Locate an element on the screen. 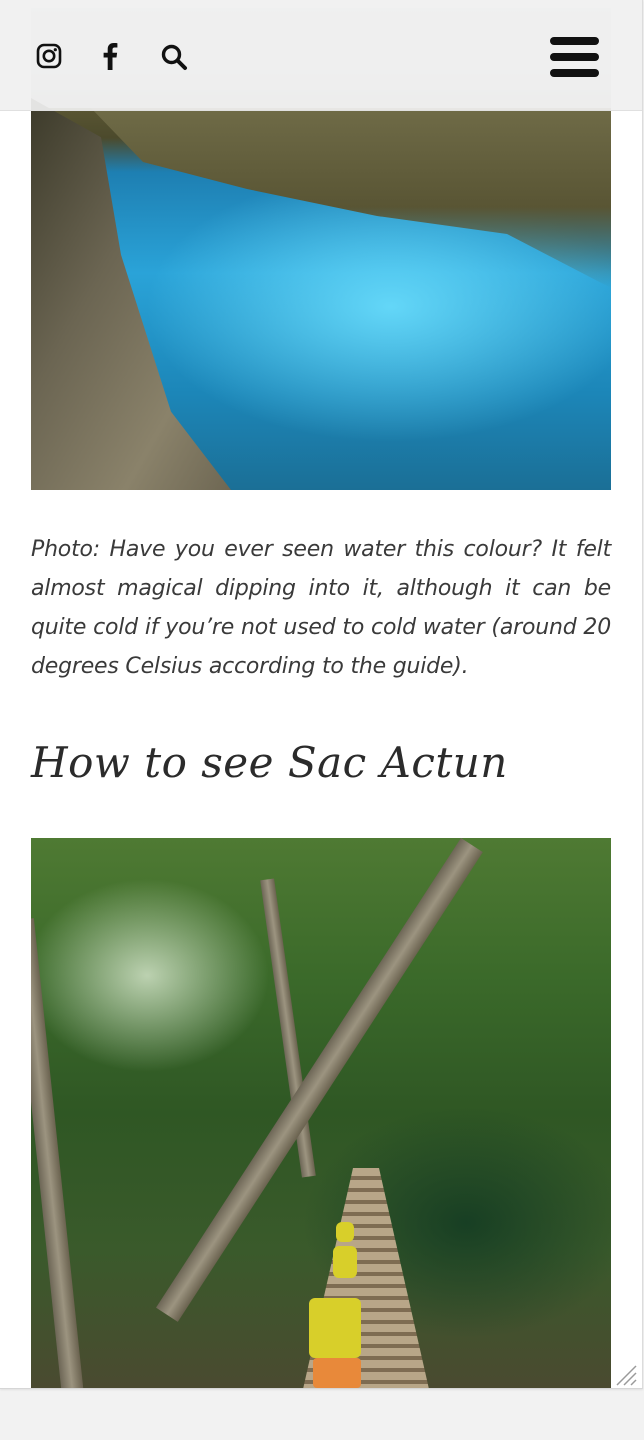  facebook-icon is located at coordinates (110, 56).